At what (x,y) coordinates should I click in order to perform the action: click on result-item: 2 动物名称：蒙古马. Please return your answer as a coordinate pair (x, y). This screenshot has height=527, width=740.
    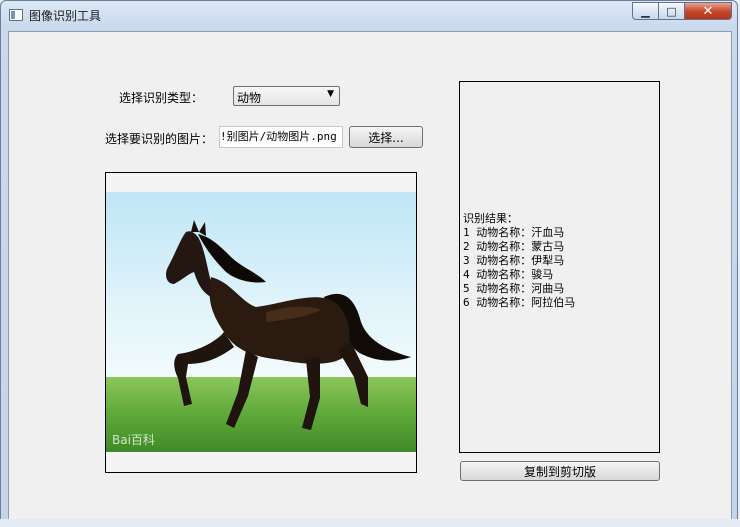
    Looking at the image, I should click on (514, 246).